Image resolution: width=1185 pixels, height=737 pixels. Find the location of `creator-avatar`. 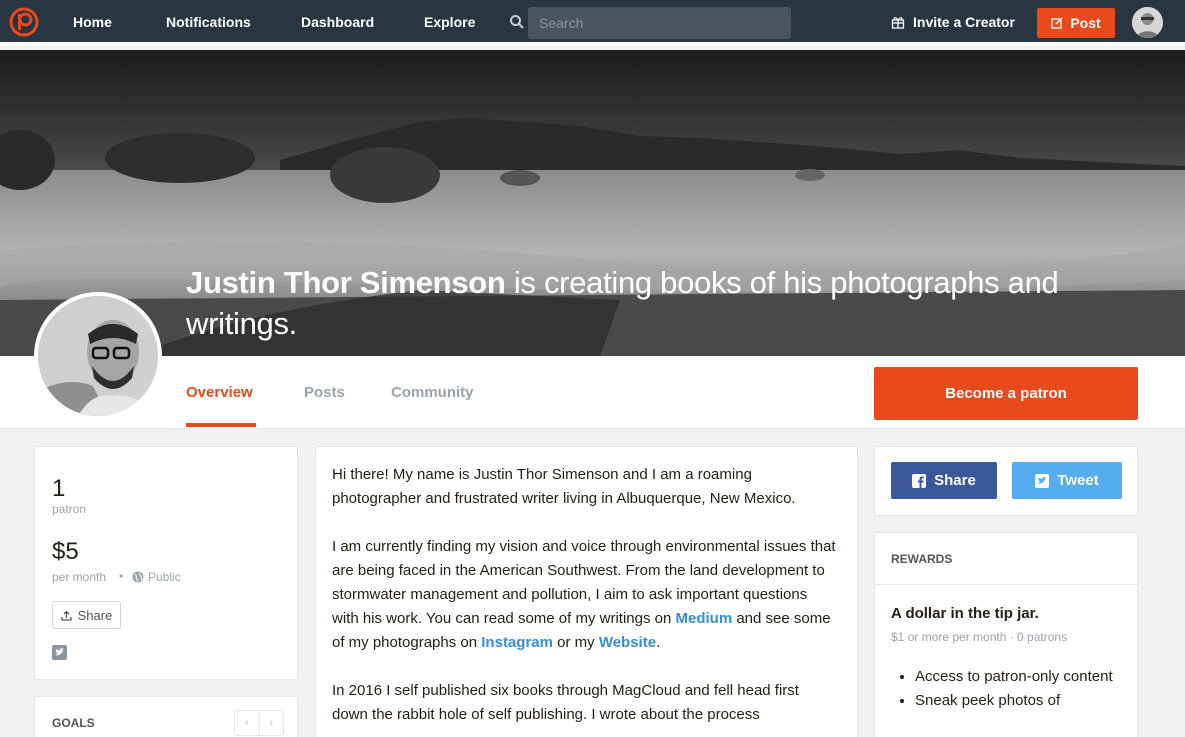

creator-avatar is located at coordinates (98, 356).